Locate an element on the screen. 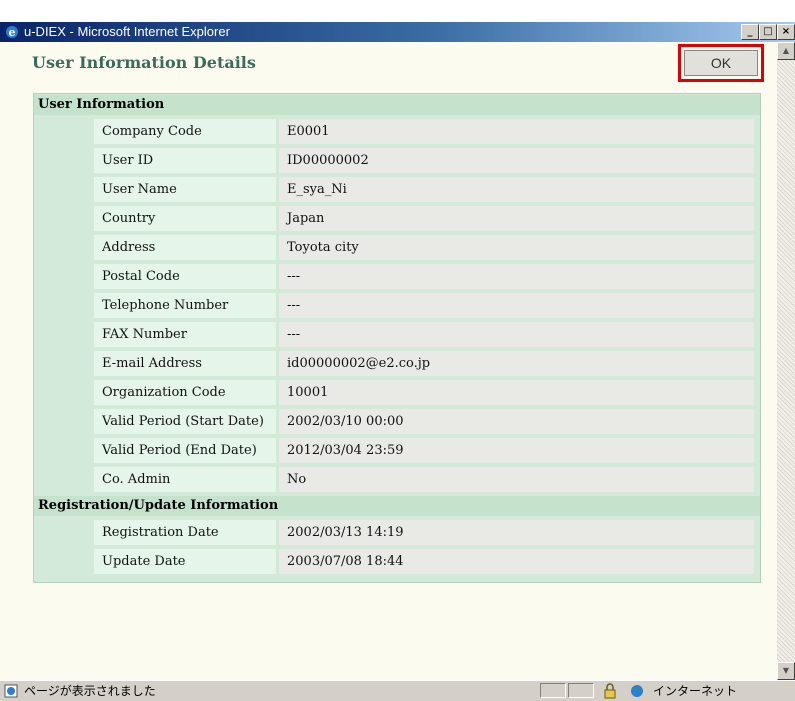  row-label: User ID is located at coordinates (185, 160).